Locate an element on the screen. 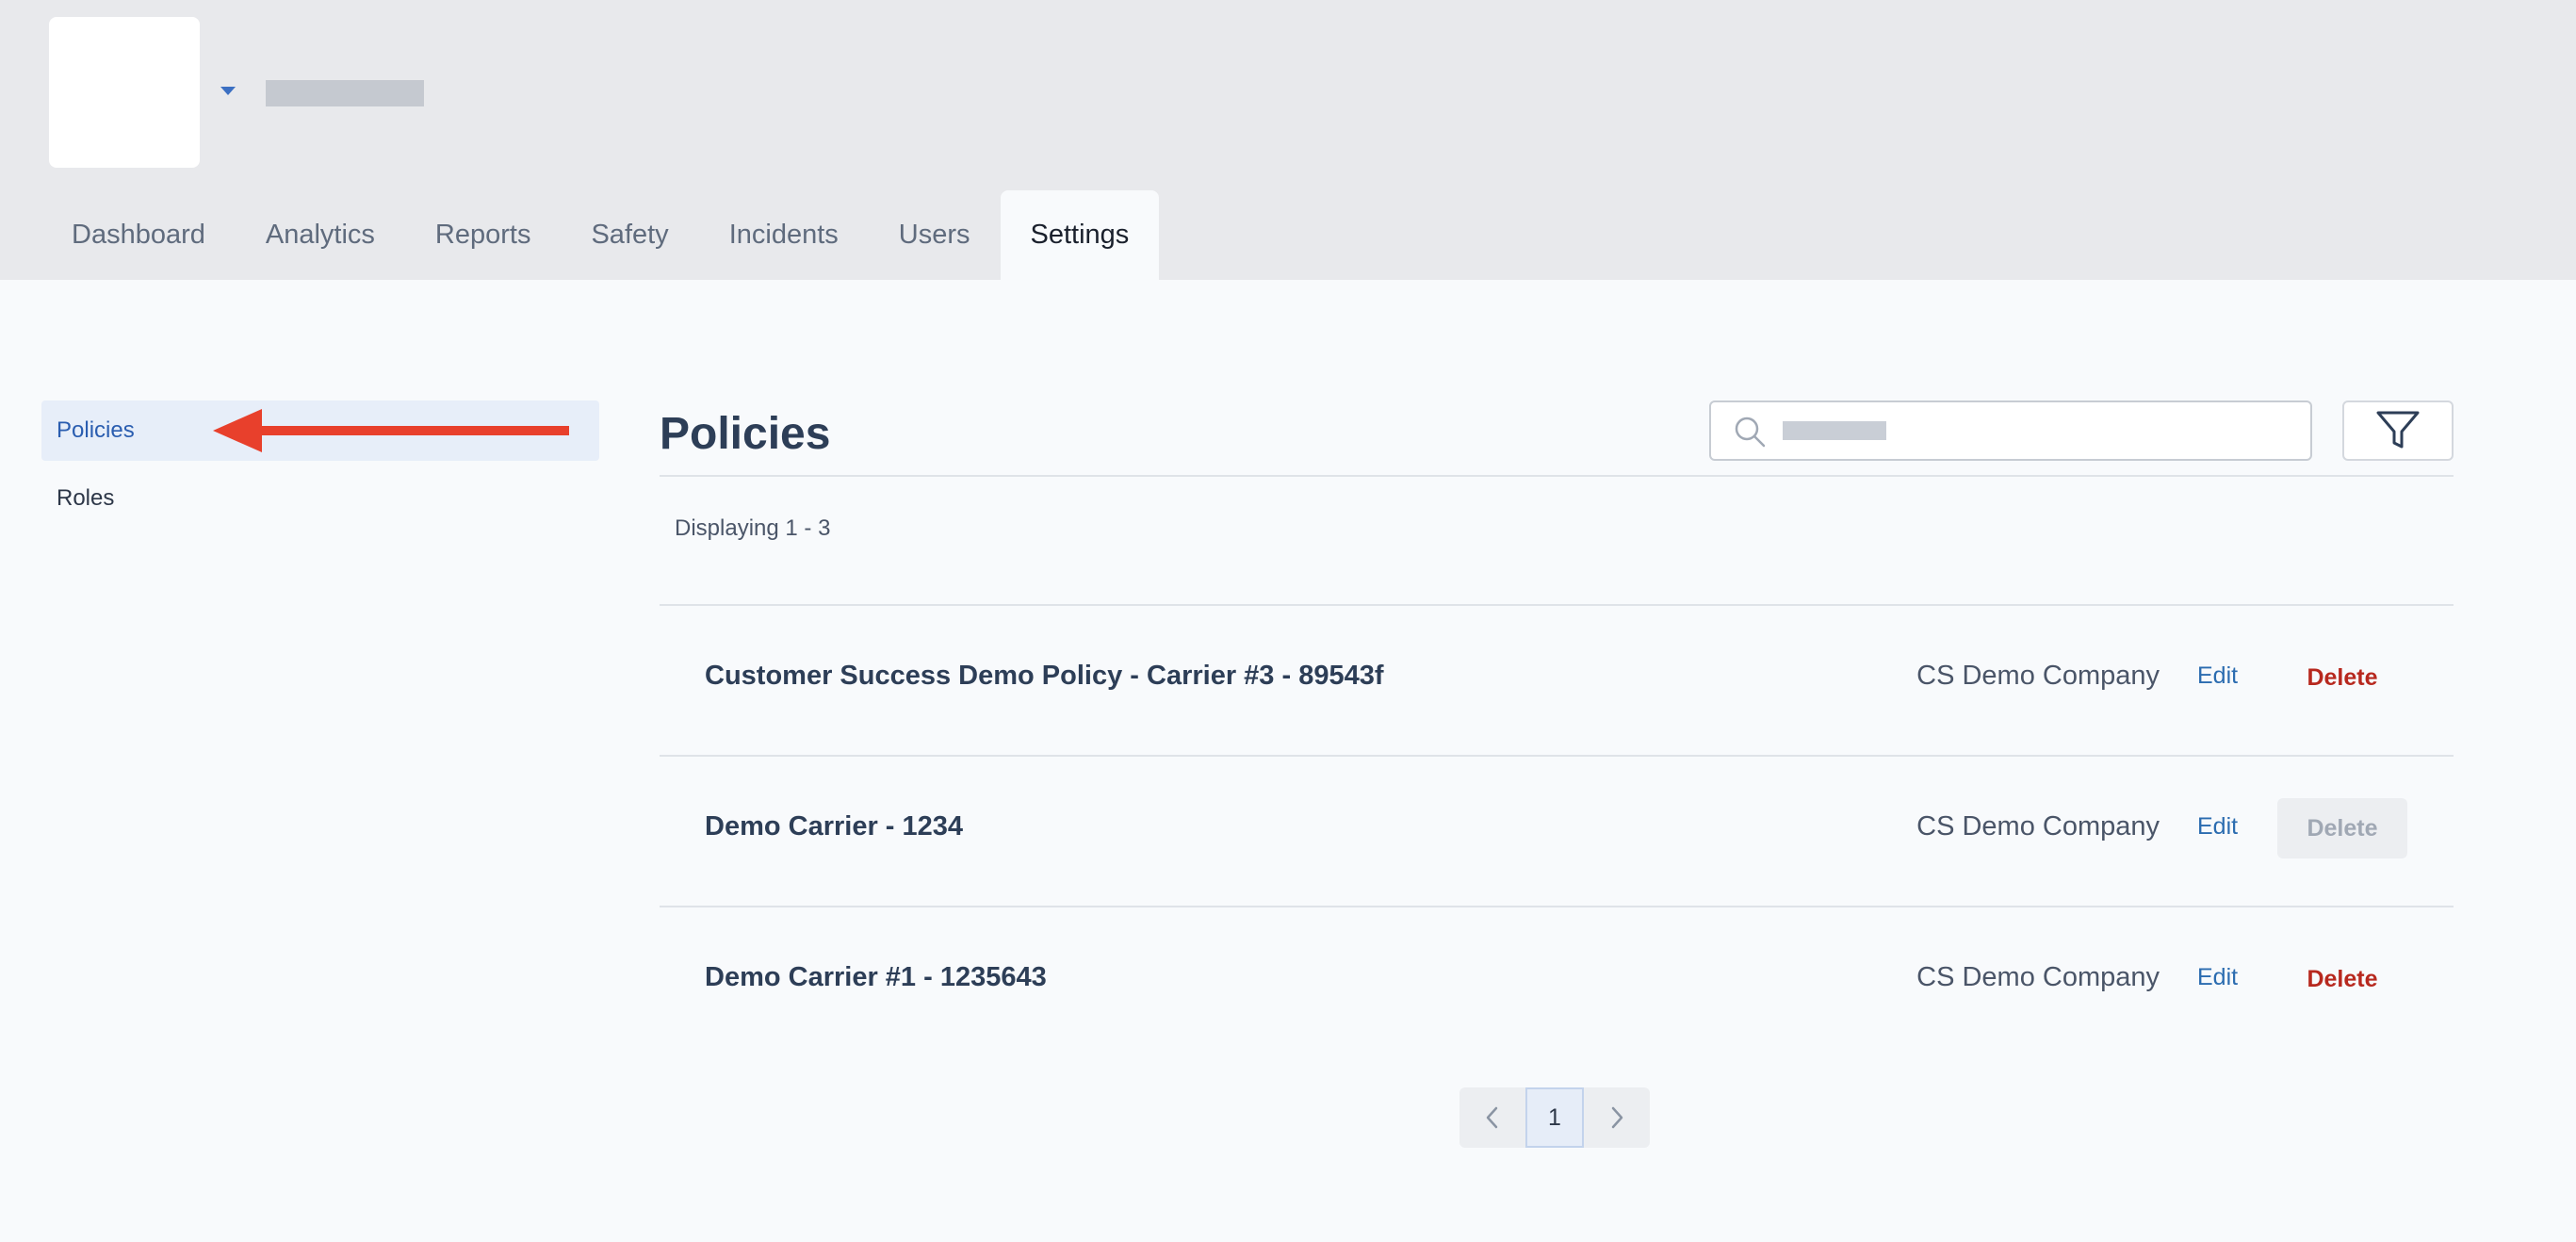 This screenshot has width=2576, height=1242. org-name-redacted is located at coordinates (345, 93).